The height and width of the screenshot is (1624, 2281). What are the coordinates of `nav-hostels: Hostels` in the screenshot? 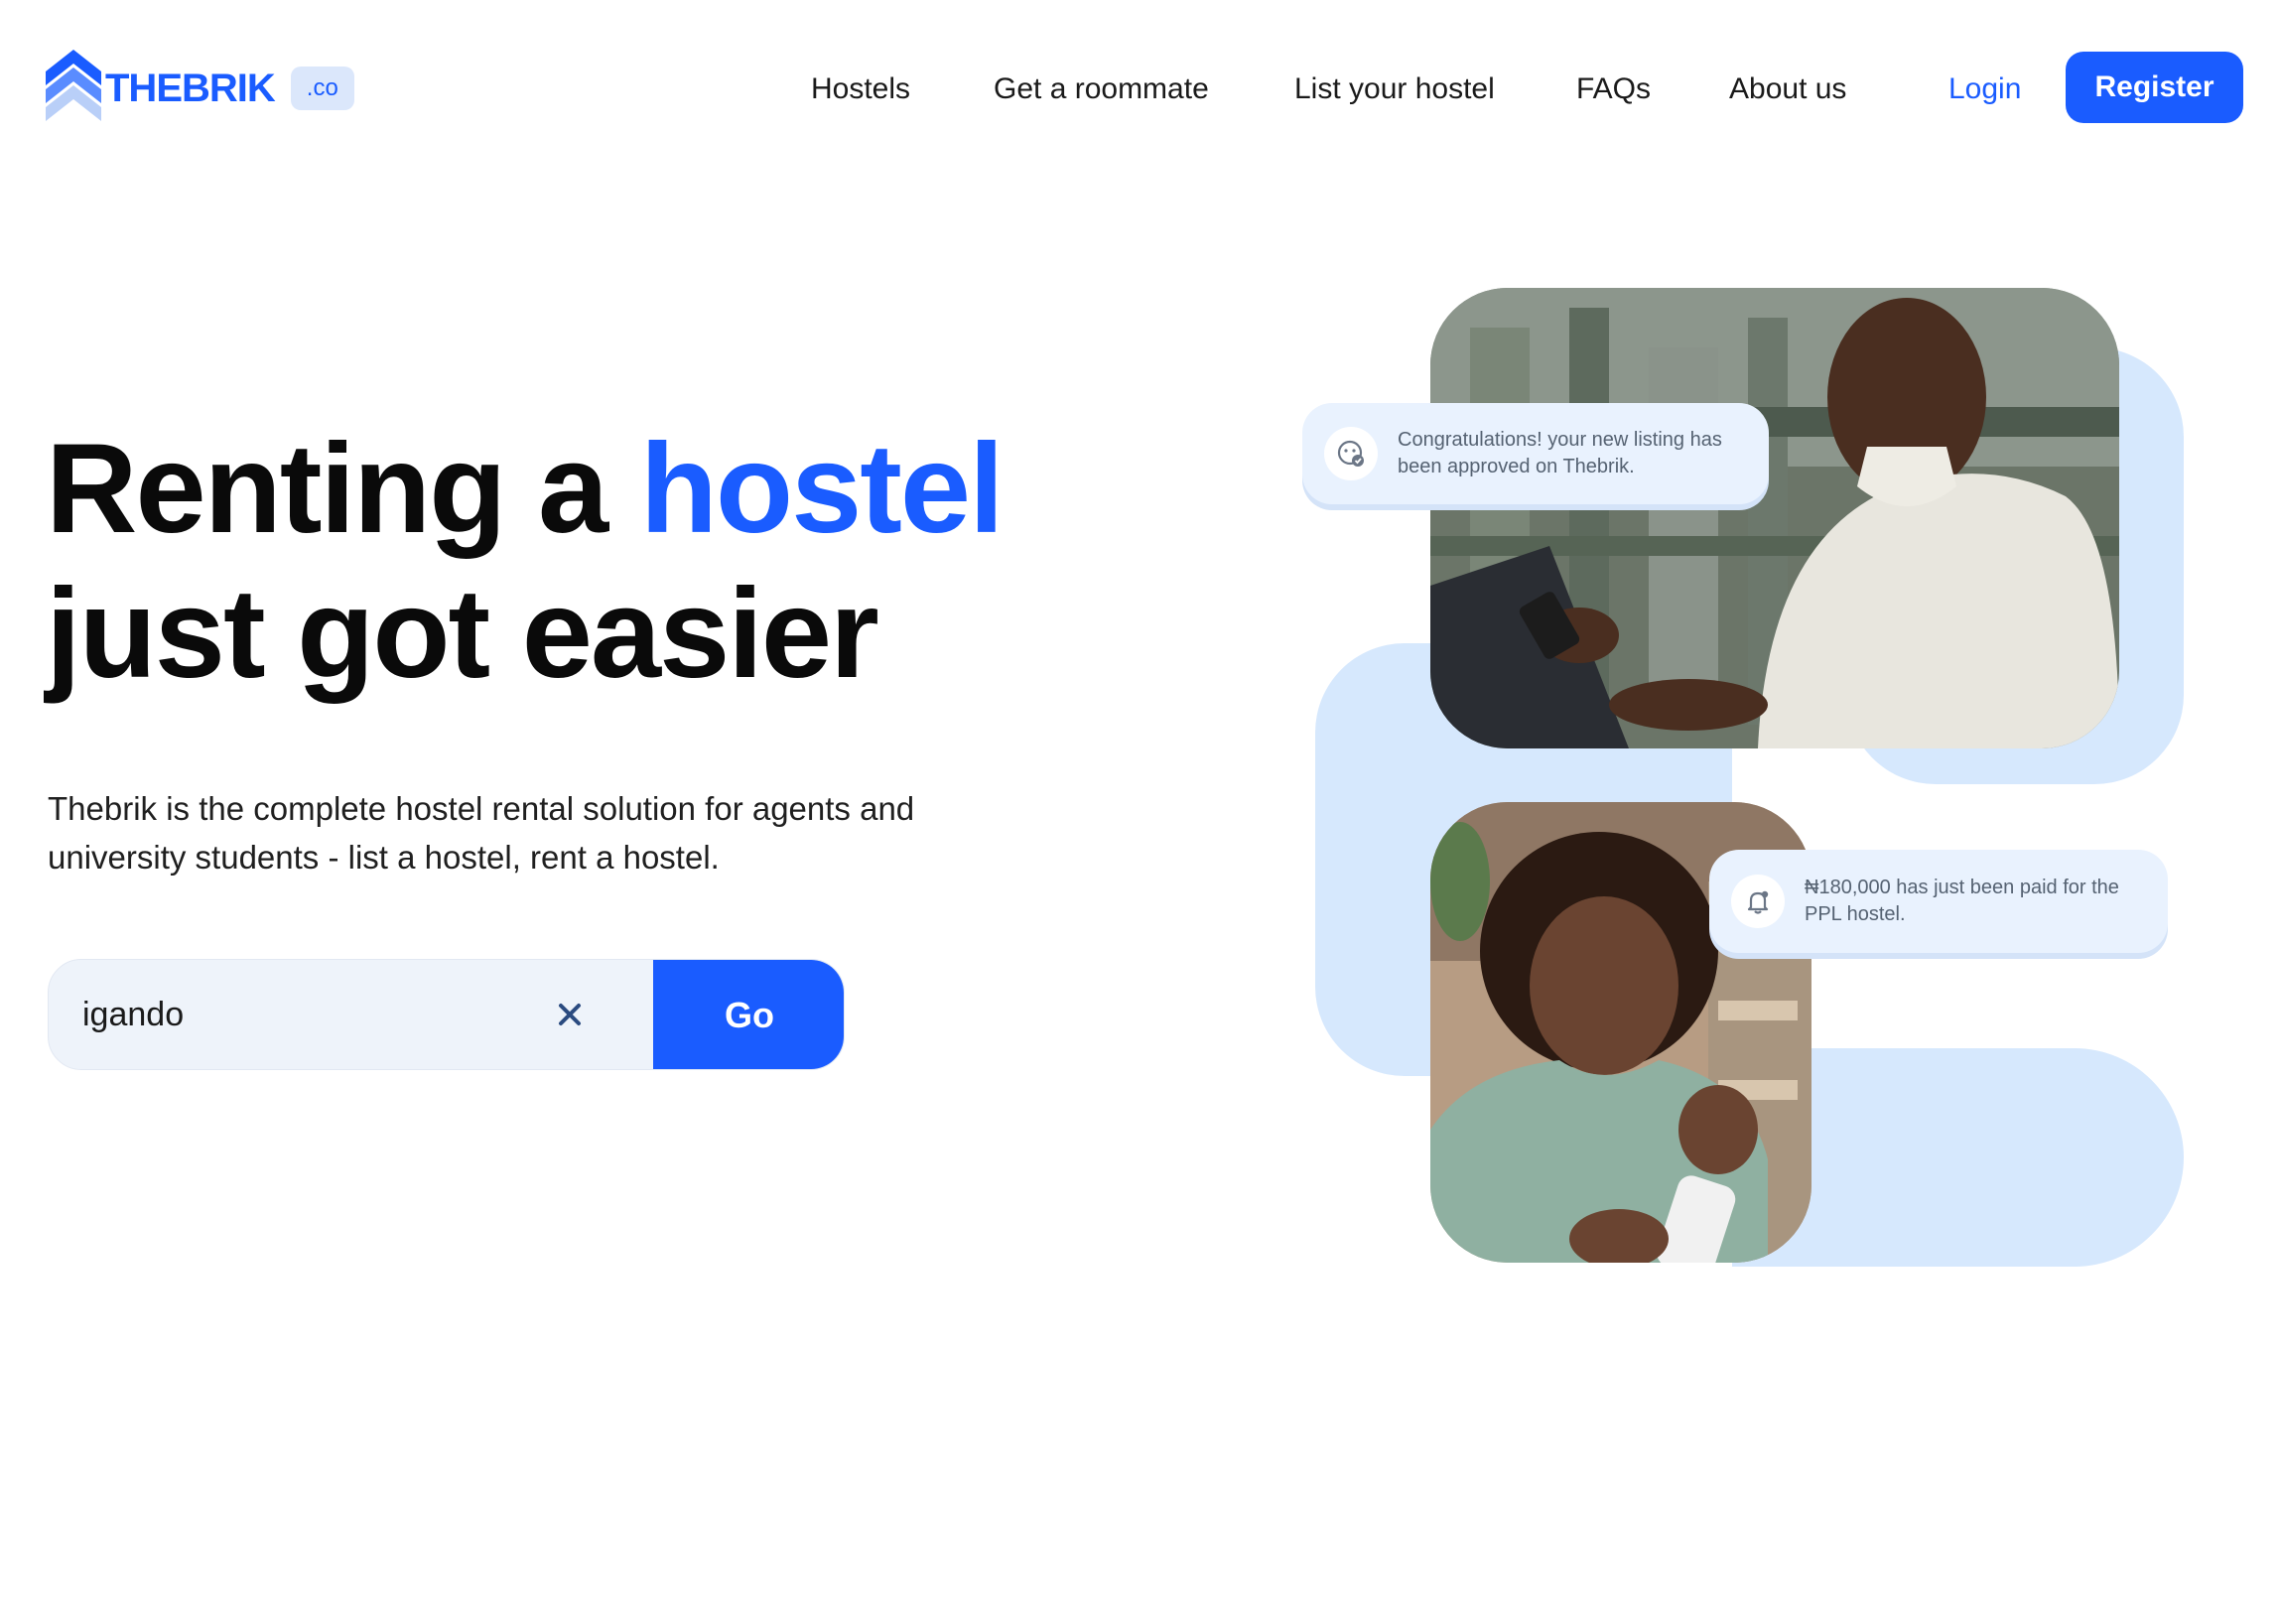 It's located at (860, 89).